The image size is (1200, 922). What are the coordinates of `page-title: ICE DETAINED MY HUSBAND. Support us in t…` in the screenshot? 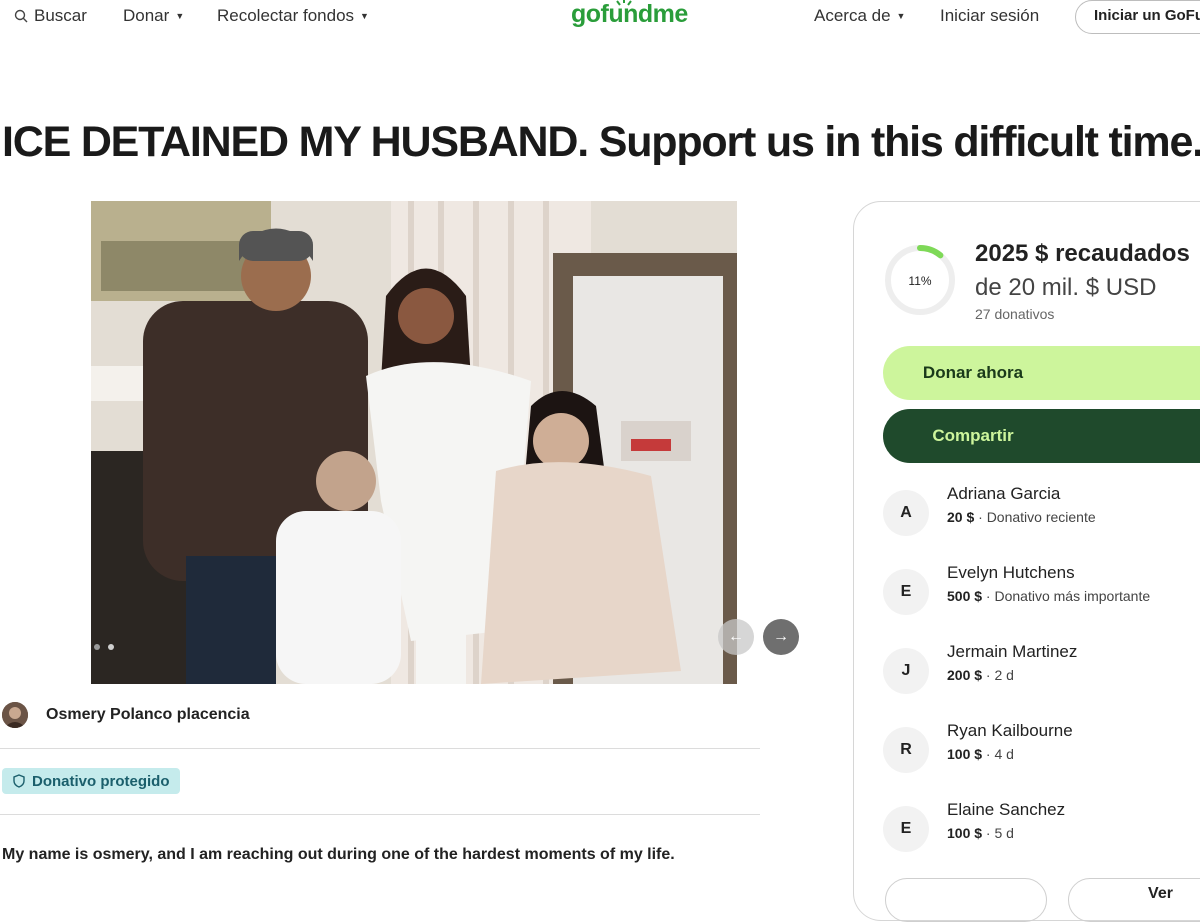 It's located at (601, 142).